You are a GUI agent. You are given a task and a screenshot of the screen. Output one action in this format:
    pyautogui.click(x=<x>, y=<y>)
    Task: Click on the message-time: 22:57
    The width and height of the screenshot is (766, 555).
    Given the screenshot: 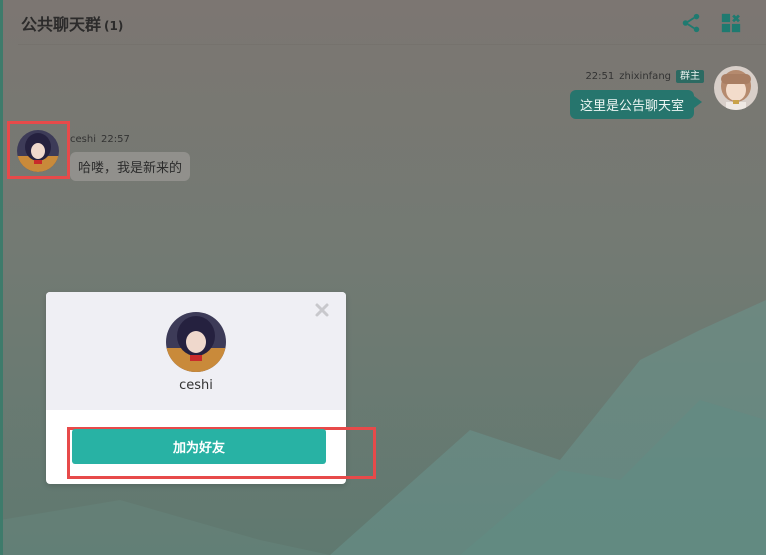 What is the action you would take?
    pyautogui.click(x=115, y=139)
    